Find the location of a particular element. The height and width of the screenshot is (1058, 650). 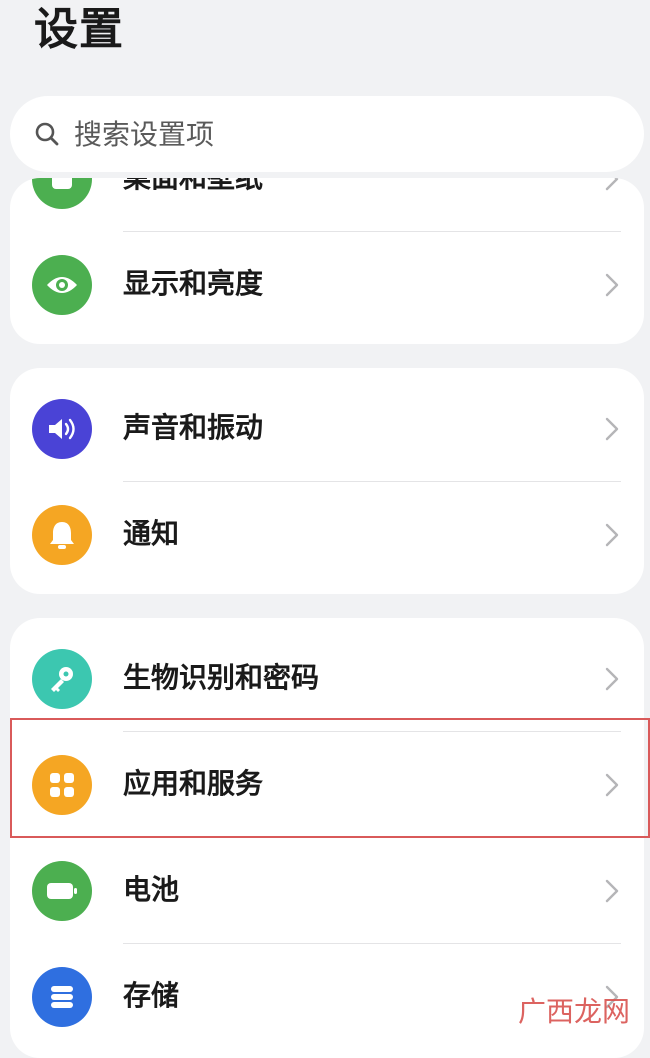

watermark: 广西龙网 is located at coordinates (574, 1011).